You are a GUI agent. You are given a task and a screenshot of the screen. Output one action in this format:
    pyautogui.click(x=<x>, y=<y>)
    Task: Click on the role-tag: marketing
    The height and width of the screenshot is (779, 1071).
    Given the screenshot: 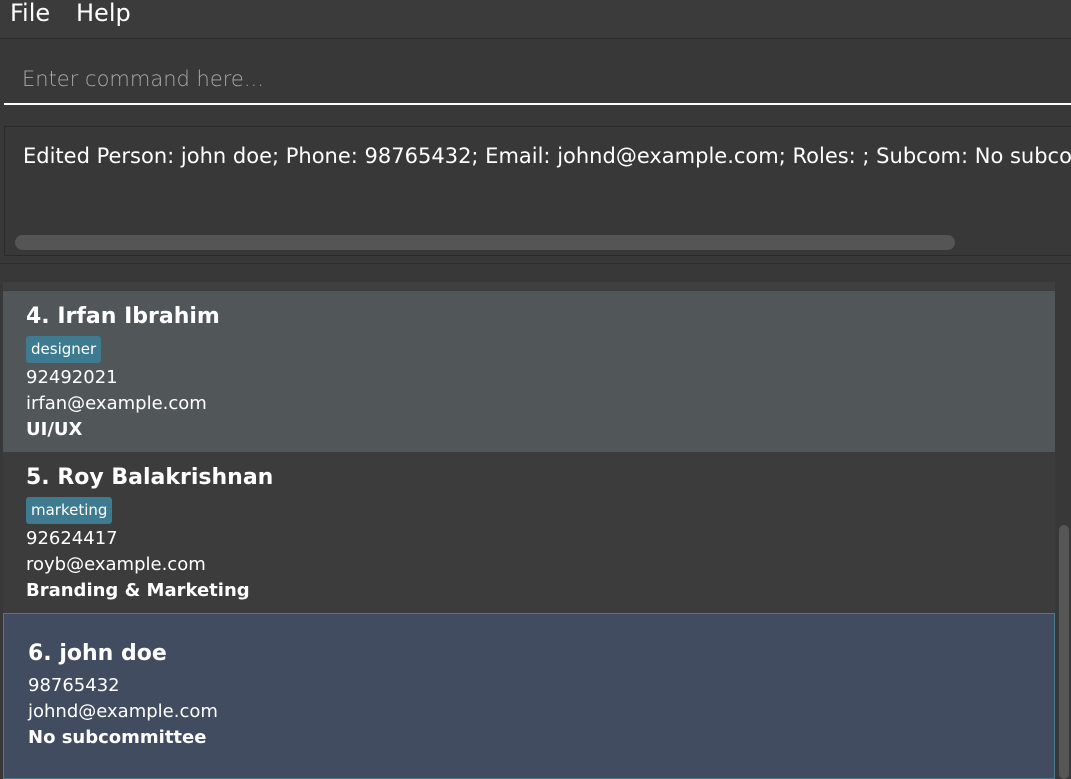 What is the action you would take?
    pyautogui.click(x=69, y=510)
    